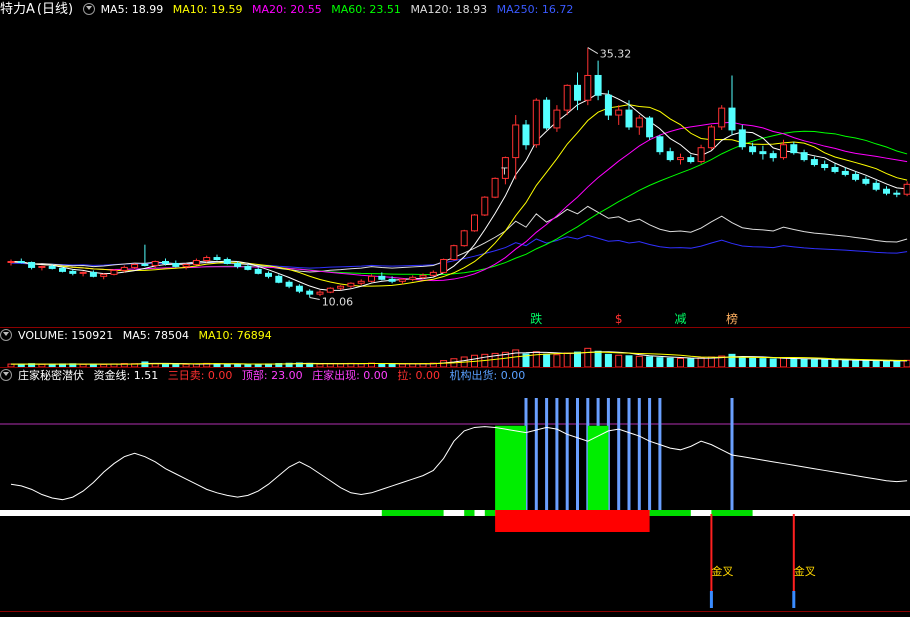 This screenshot has width=910, height=617. I want to click on signal-label: 跌, so click(536, 318).